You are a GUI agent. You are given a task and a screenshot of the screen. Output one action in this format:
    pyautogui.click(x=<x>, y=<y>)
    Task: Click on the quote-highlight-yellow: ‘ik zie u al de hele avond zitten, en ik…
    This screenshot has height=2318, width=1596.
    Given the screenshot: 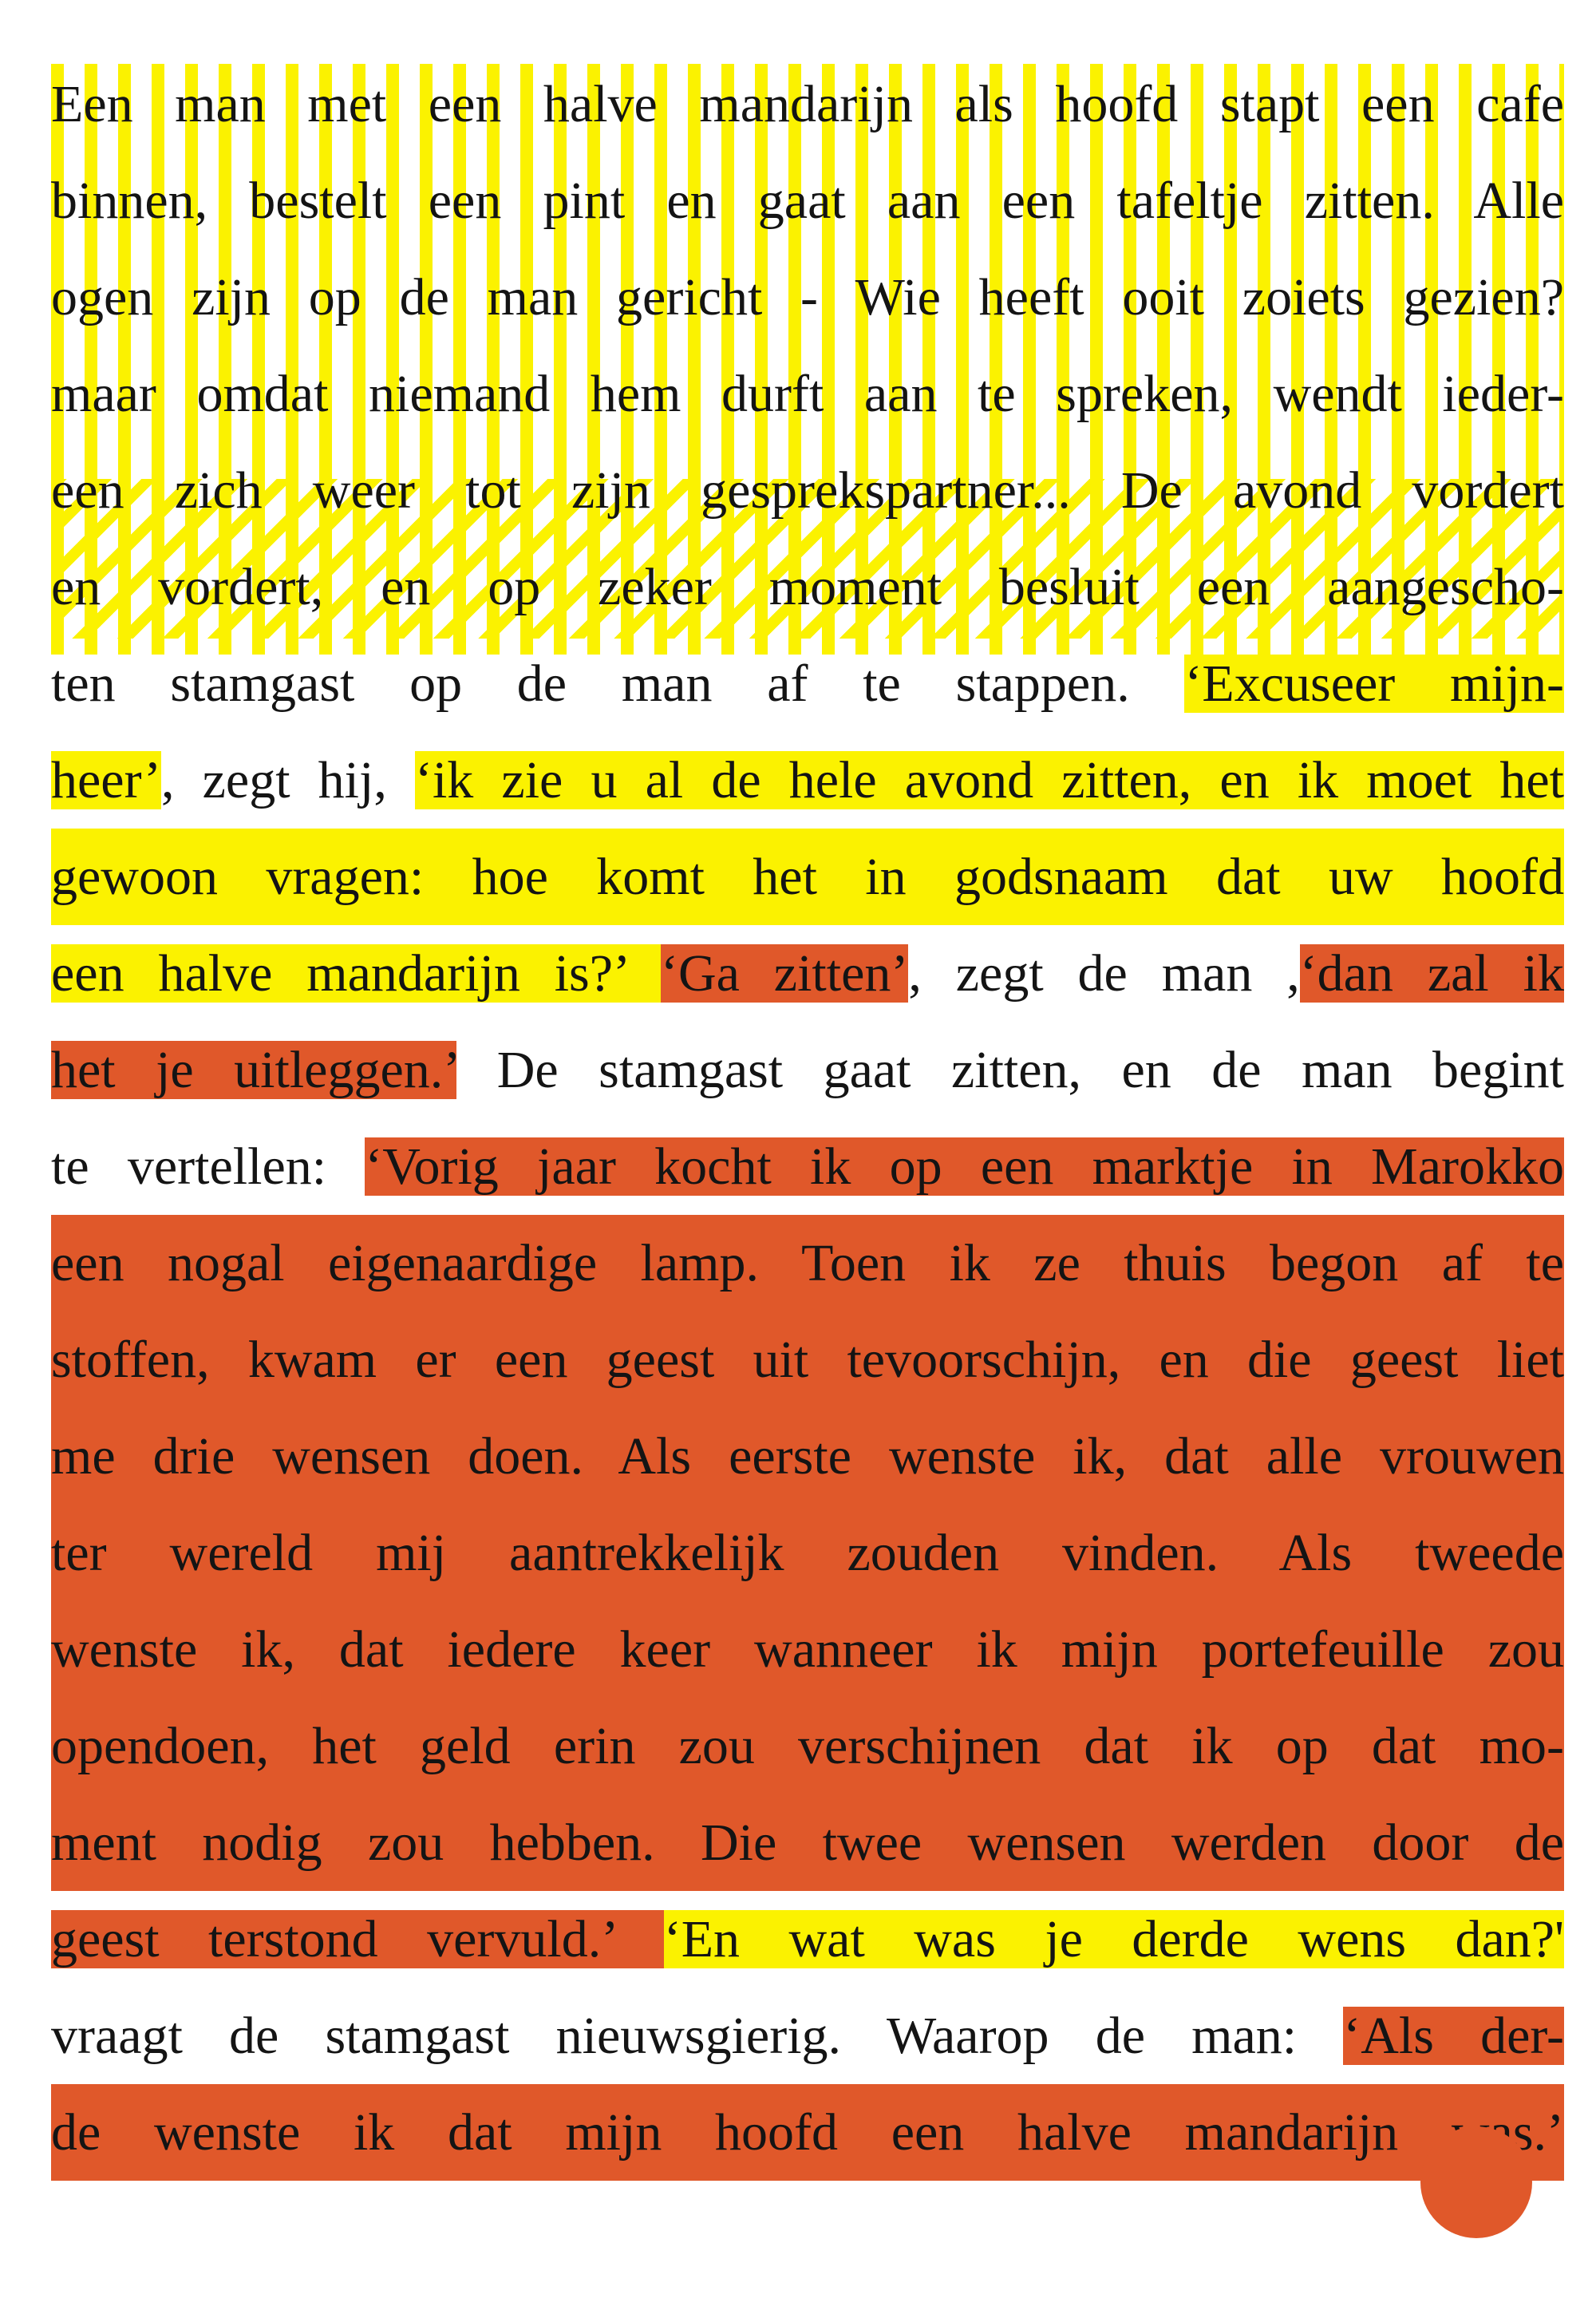 What is the action you would take?
    pyautogui.click(x=989, y=780)
    